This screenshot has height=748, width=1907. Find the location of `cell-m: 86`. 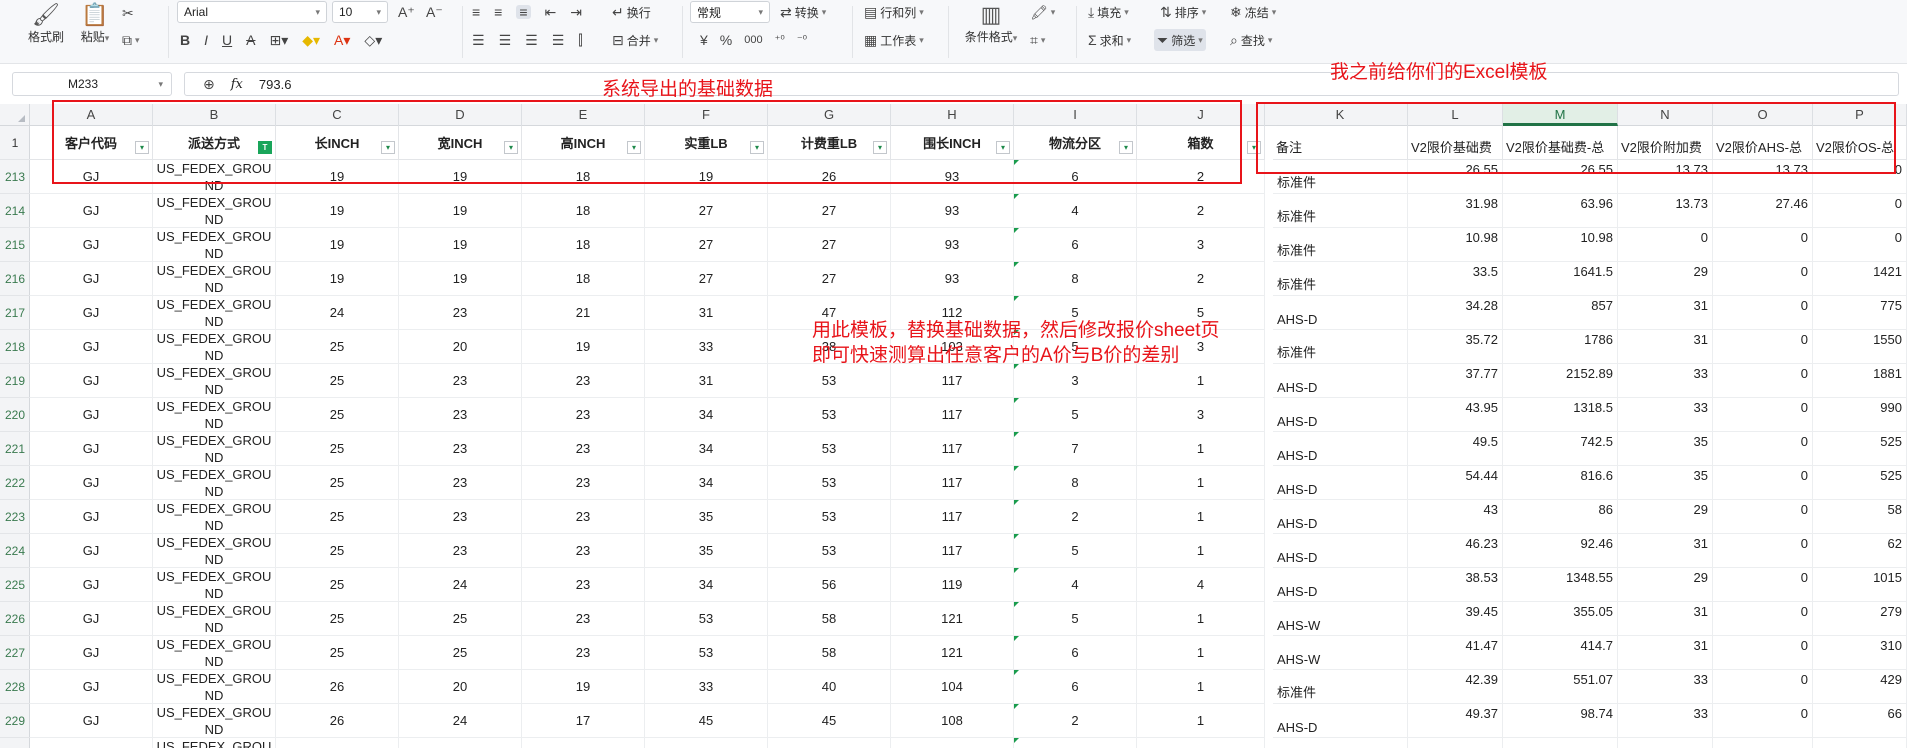

cell-m: 86 is located at coordinates (1560, 517).